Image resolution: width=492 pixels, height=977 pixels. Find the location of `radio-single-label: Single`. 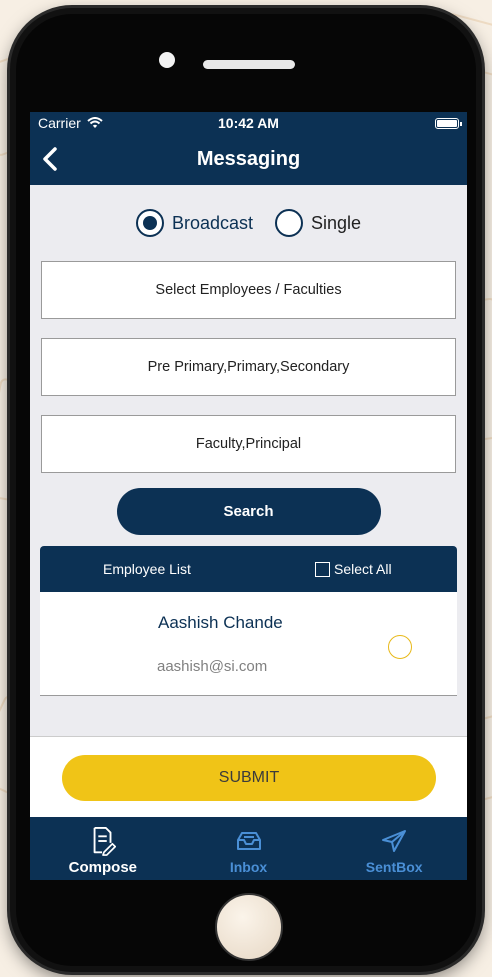

radio-single-label: Single is located at coordinates (336, 222).